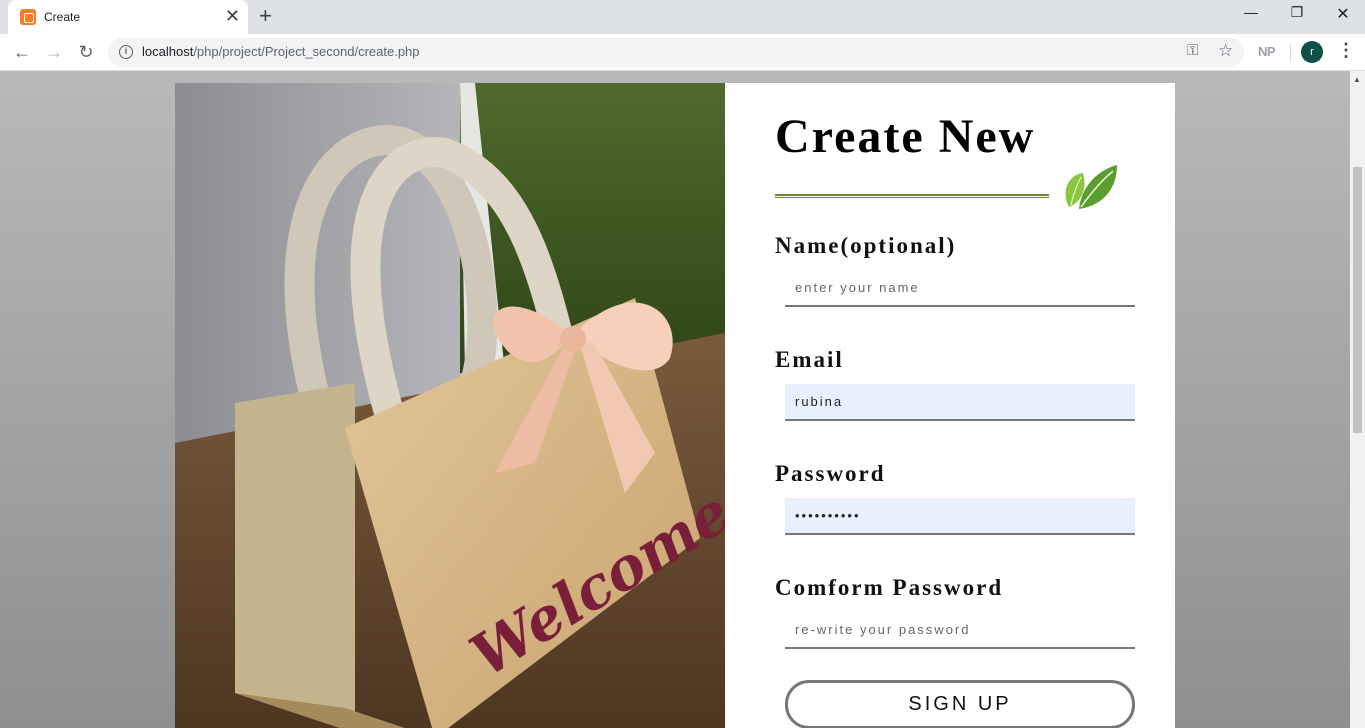  I want to click on confirm-password-input, so click(960, 630).